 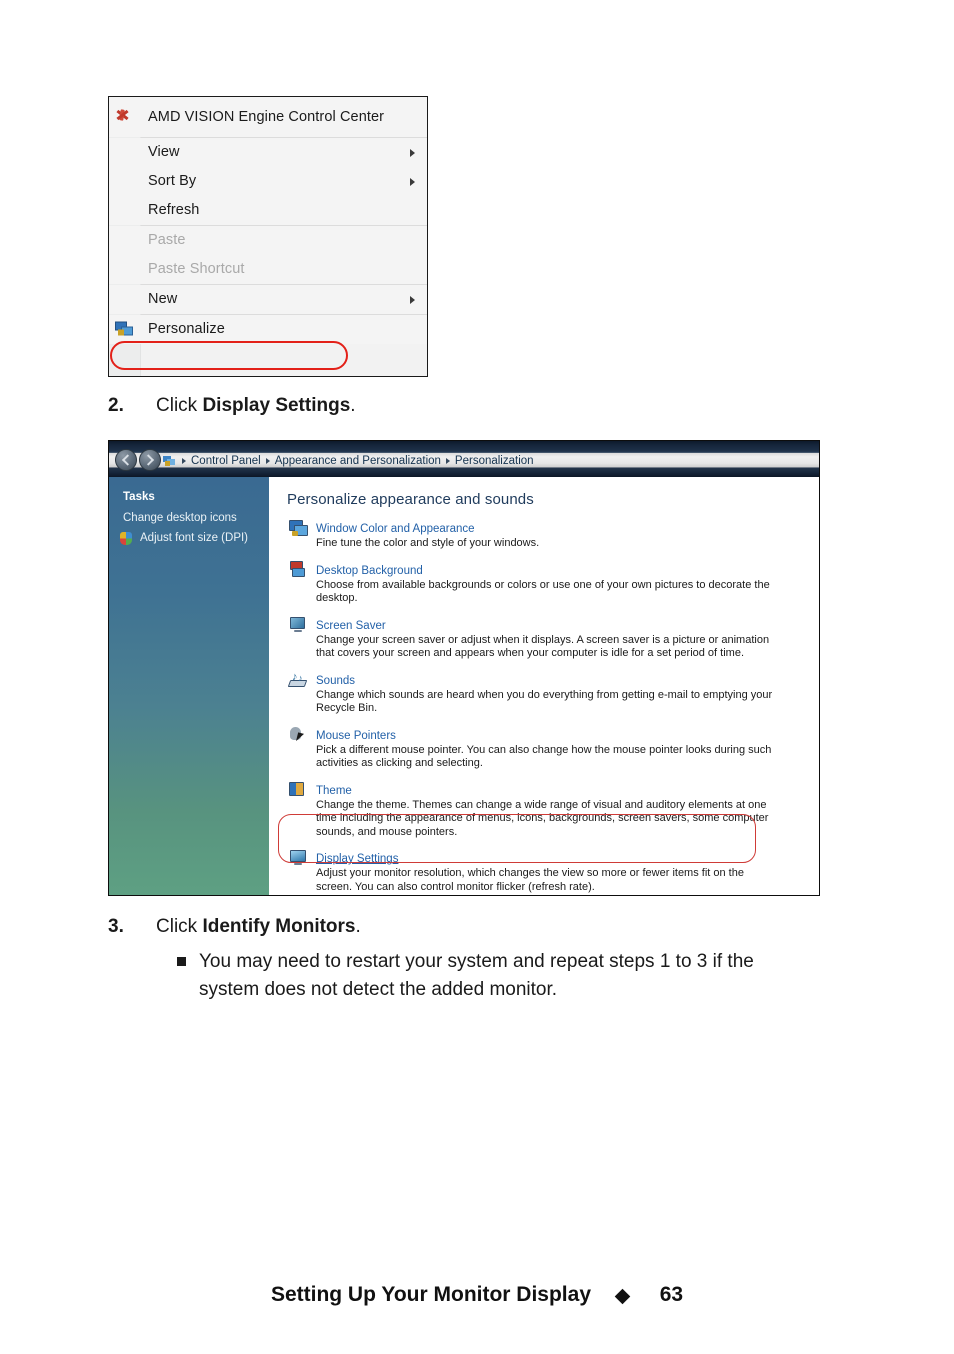 I want to click on context-menu-label: Refresh, so click(x=174, y=210).